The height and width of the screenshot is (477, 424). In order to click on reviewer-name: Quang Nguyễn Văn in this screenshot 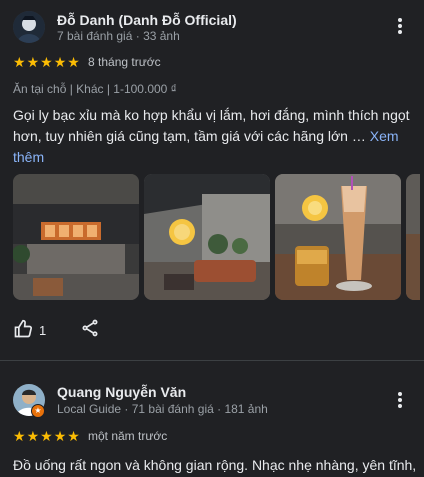, I will do `click(121, 392)`.